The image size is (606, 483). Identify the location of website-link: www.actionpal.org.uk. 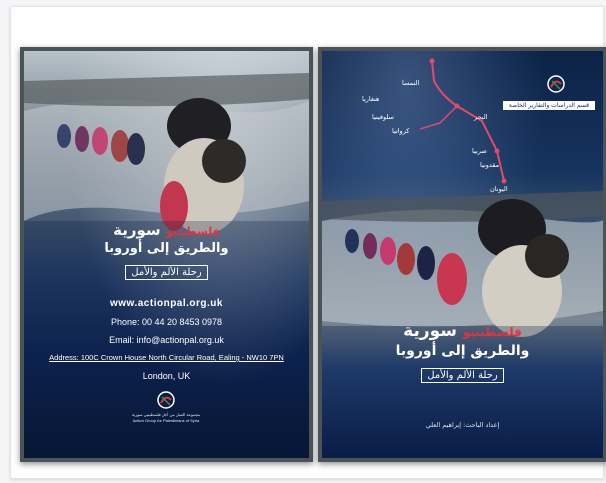
(166, 304).